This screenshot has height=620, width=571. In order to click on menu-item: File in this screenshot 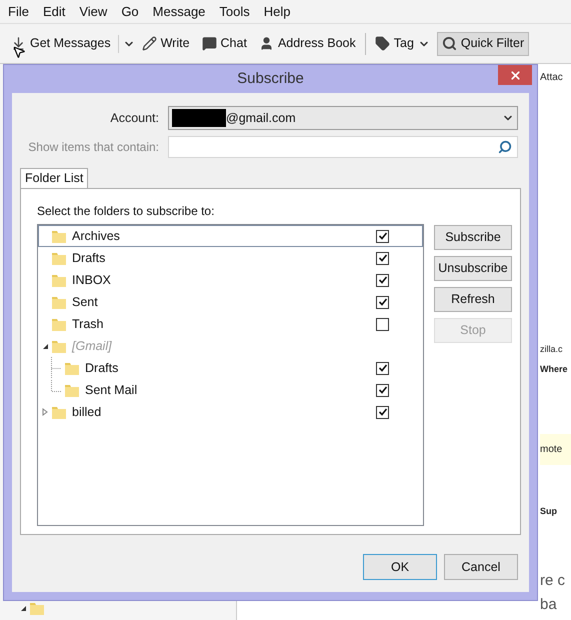, I will do `click(18, 12)`.